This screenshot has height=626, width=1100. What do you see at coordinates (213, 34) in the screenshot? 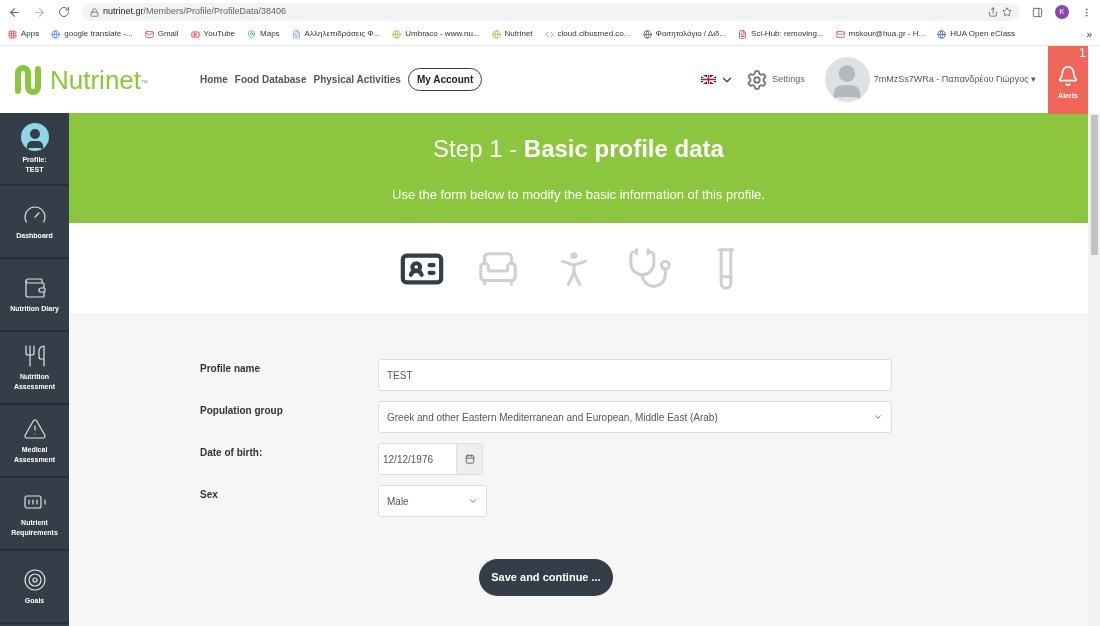
I see `bookmark: YouTube` at bounding box center [213, 34].